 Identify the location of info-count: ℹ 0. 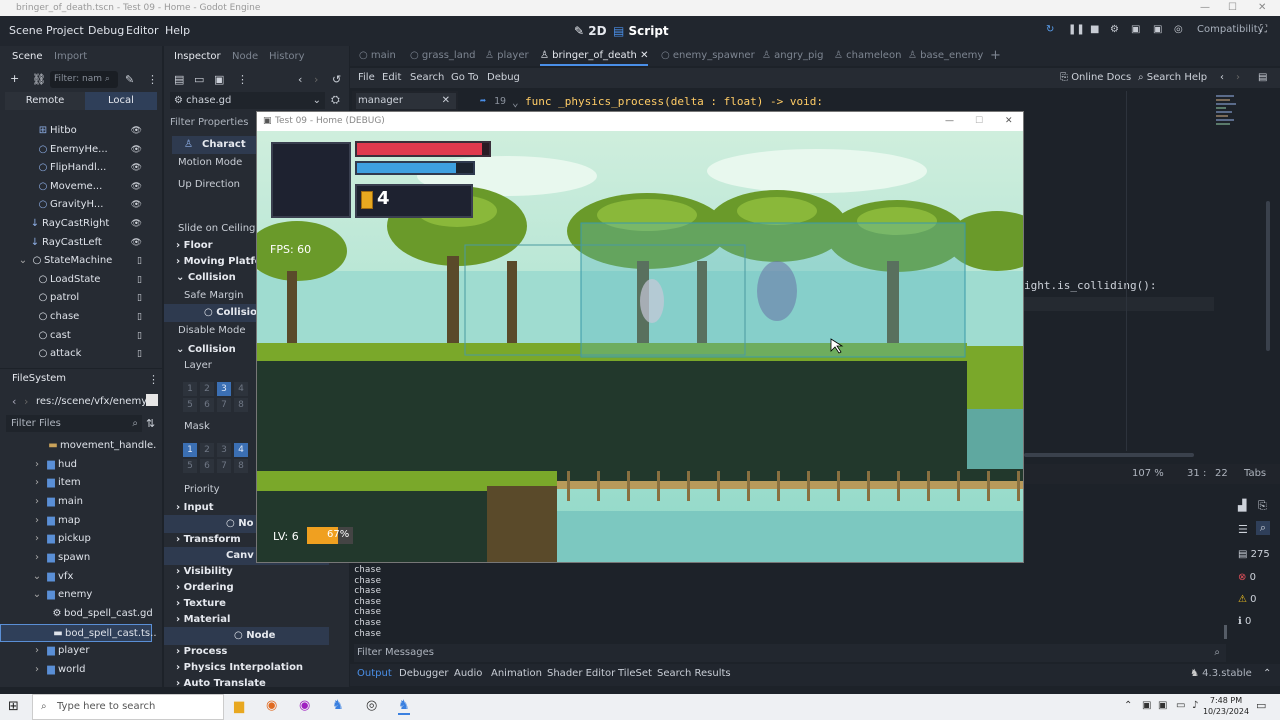
(1244, 621).